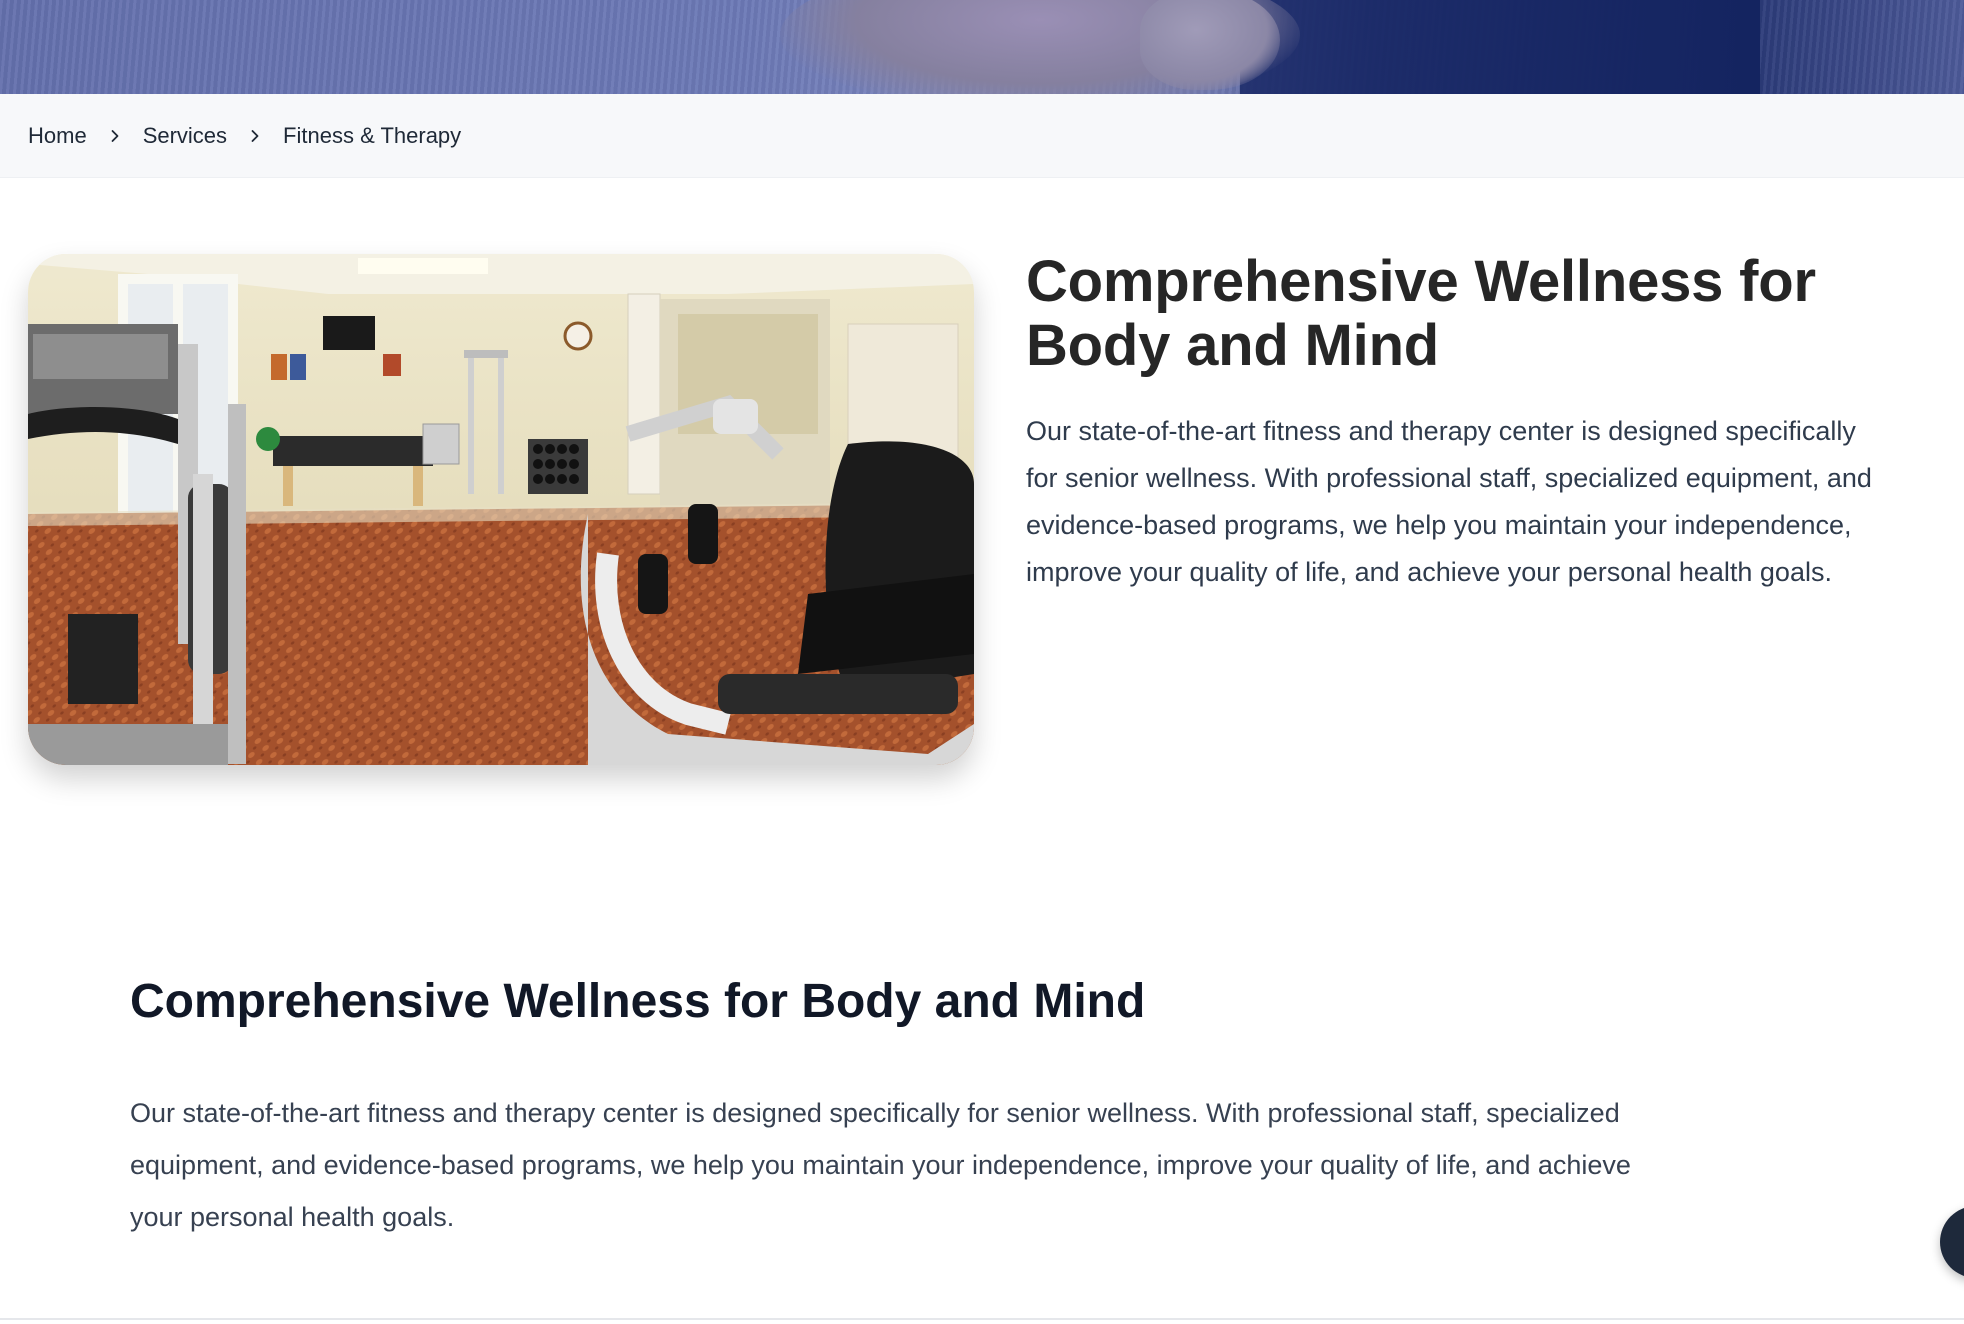 This screenshot has height=1324, width=1964. What do you see at coordinates (57, 136) in the screenshot?
I see `breadcrumb-home-link: Home` at bounding box center [57, 136].